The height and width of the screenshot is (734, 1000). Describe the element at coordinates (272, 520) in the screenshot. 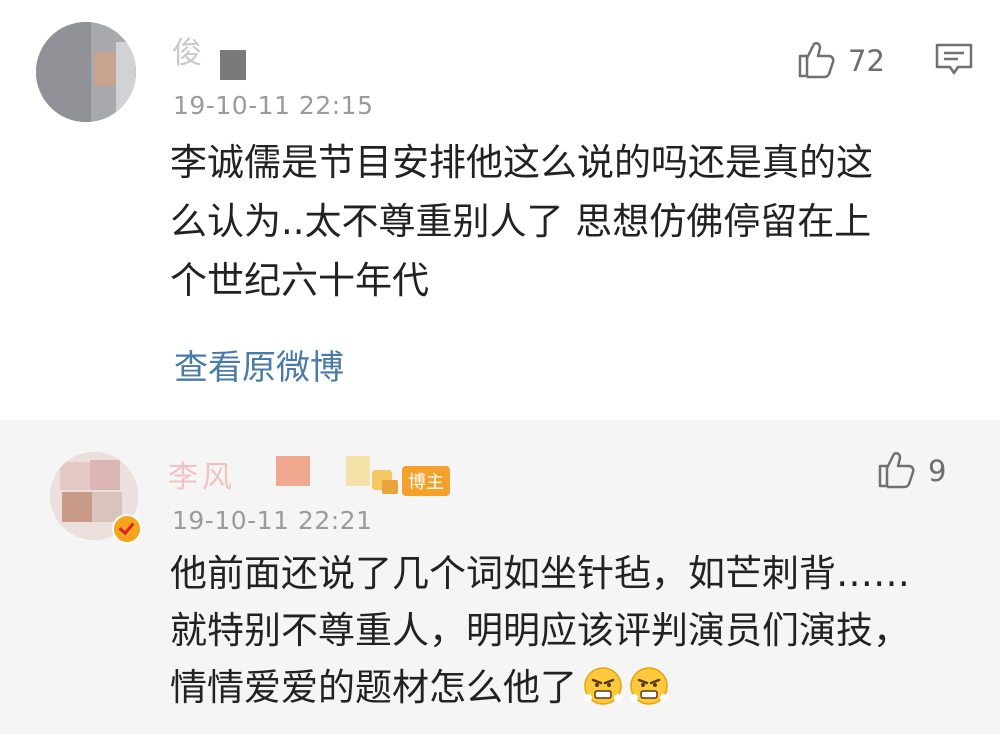

I see `timestamp: 19-10-11 22:21` at that location.